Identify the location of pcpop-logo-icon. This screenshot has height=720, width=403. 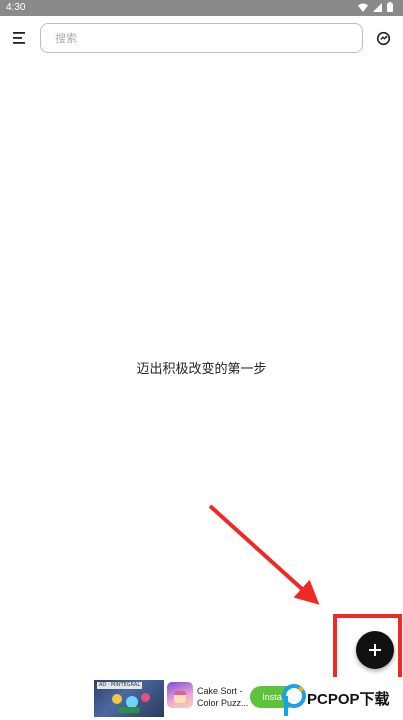
(294, 700).